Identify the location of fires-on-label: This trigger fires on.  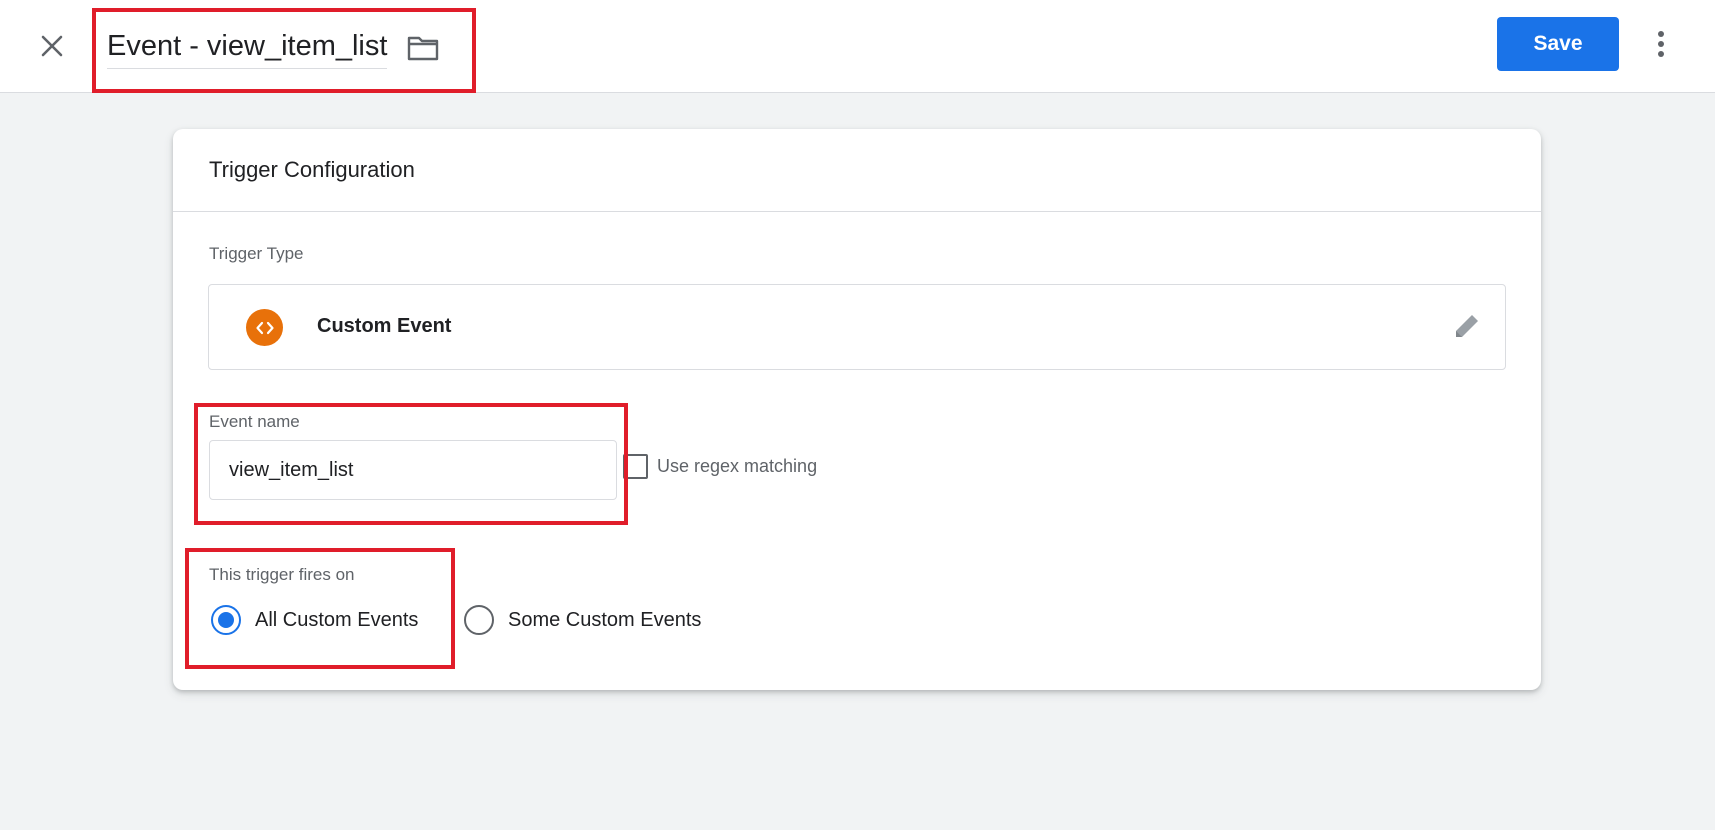
(282, 574).